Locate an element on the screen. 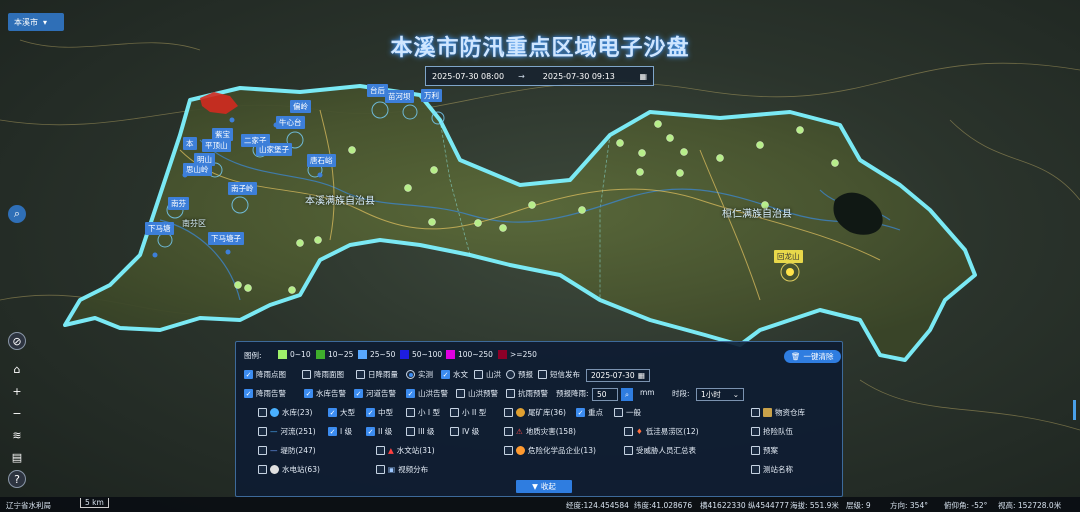 This screenshot has height=512, width=1080. warehouse-icon is located at coordinates (767, 412).